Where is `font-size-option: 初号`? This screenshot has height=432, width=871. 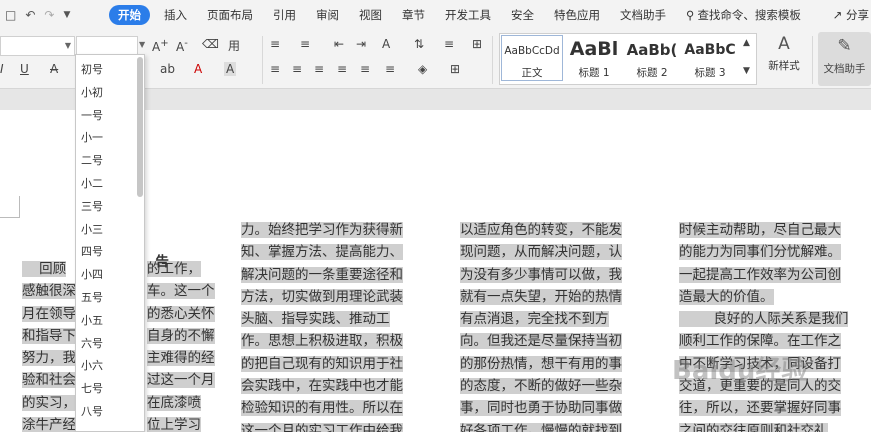
font-size-option: 初号 is located at coordinates (92, 69).